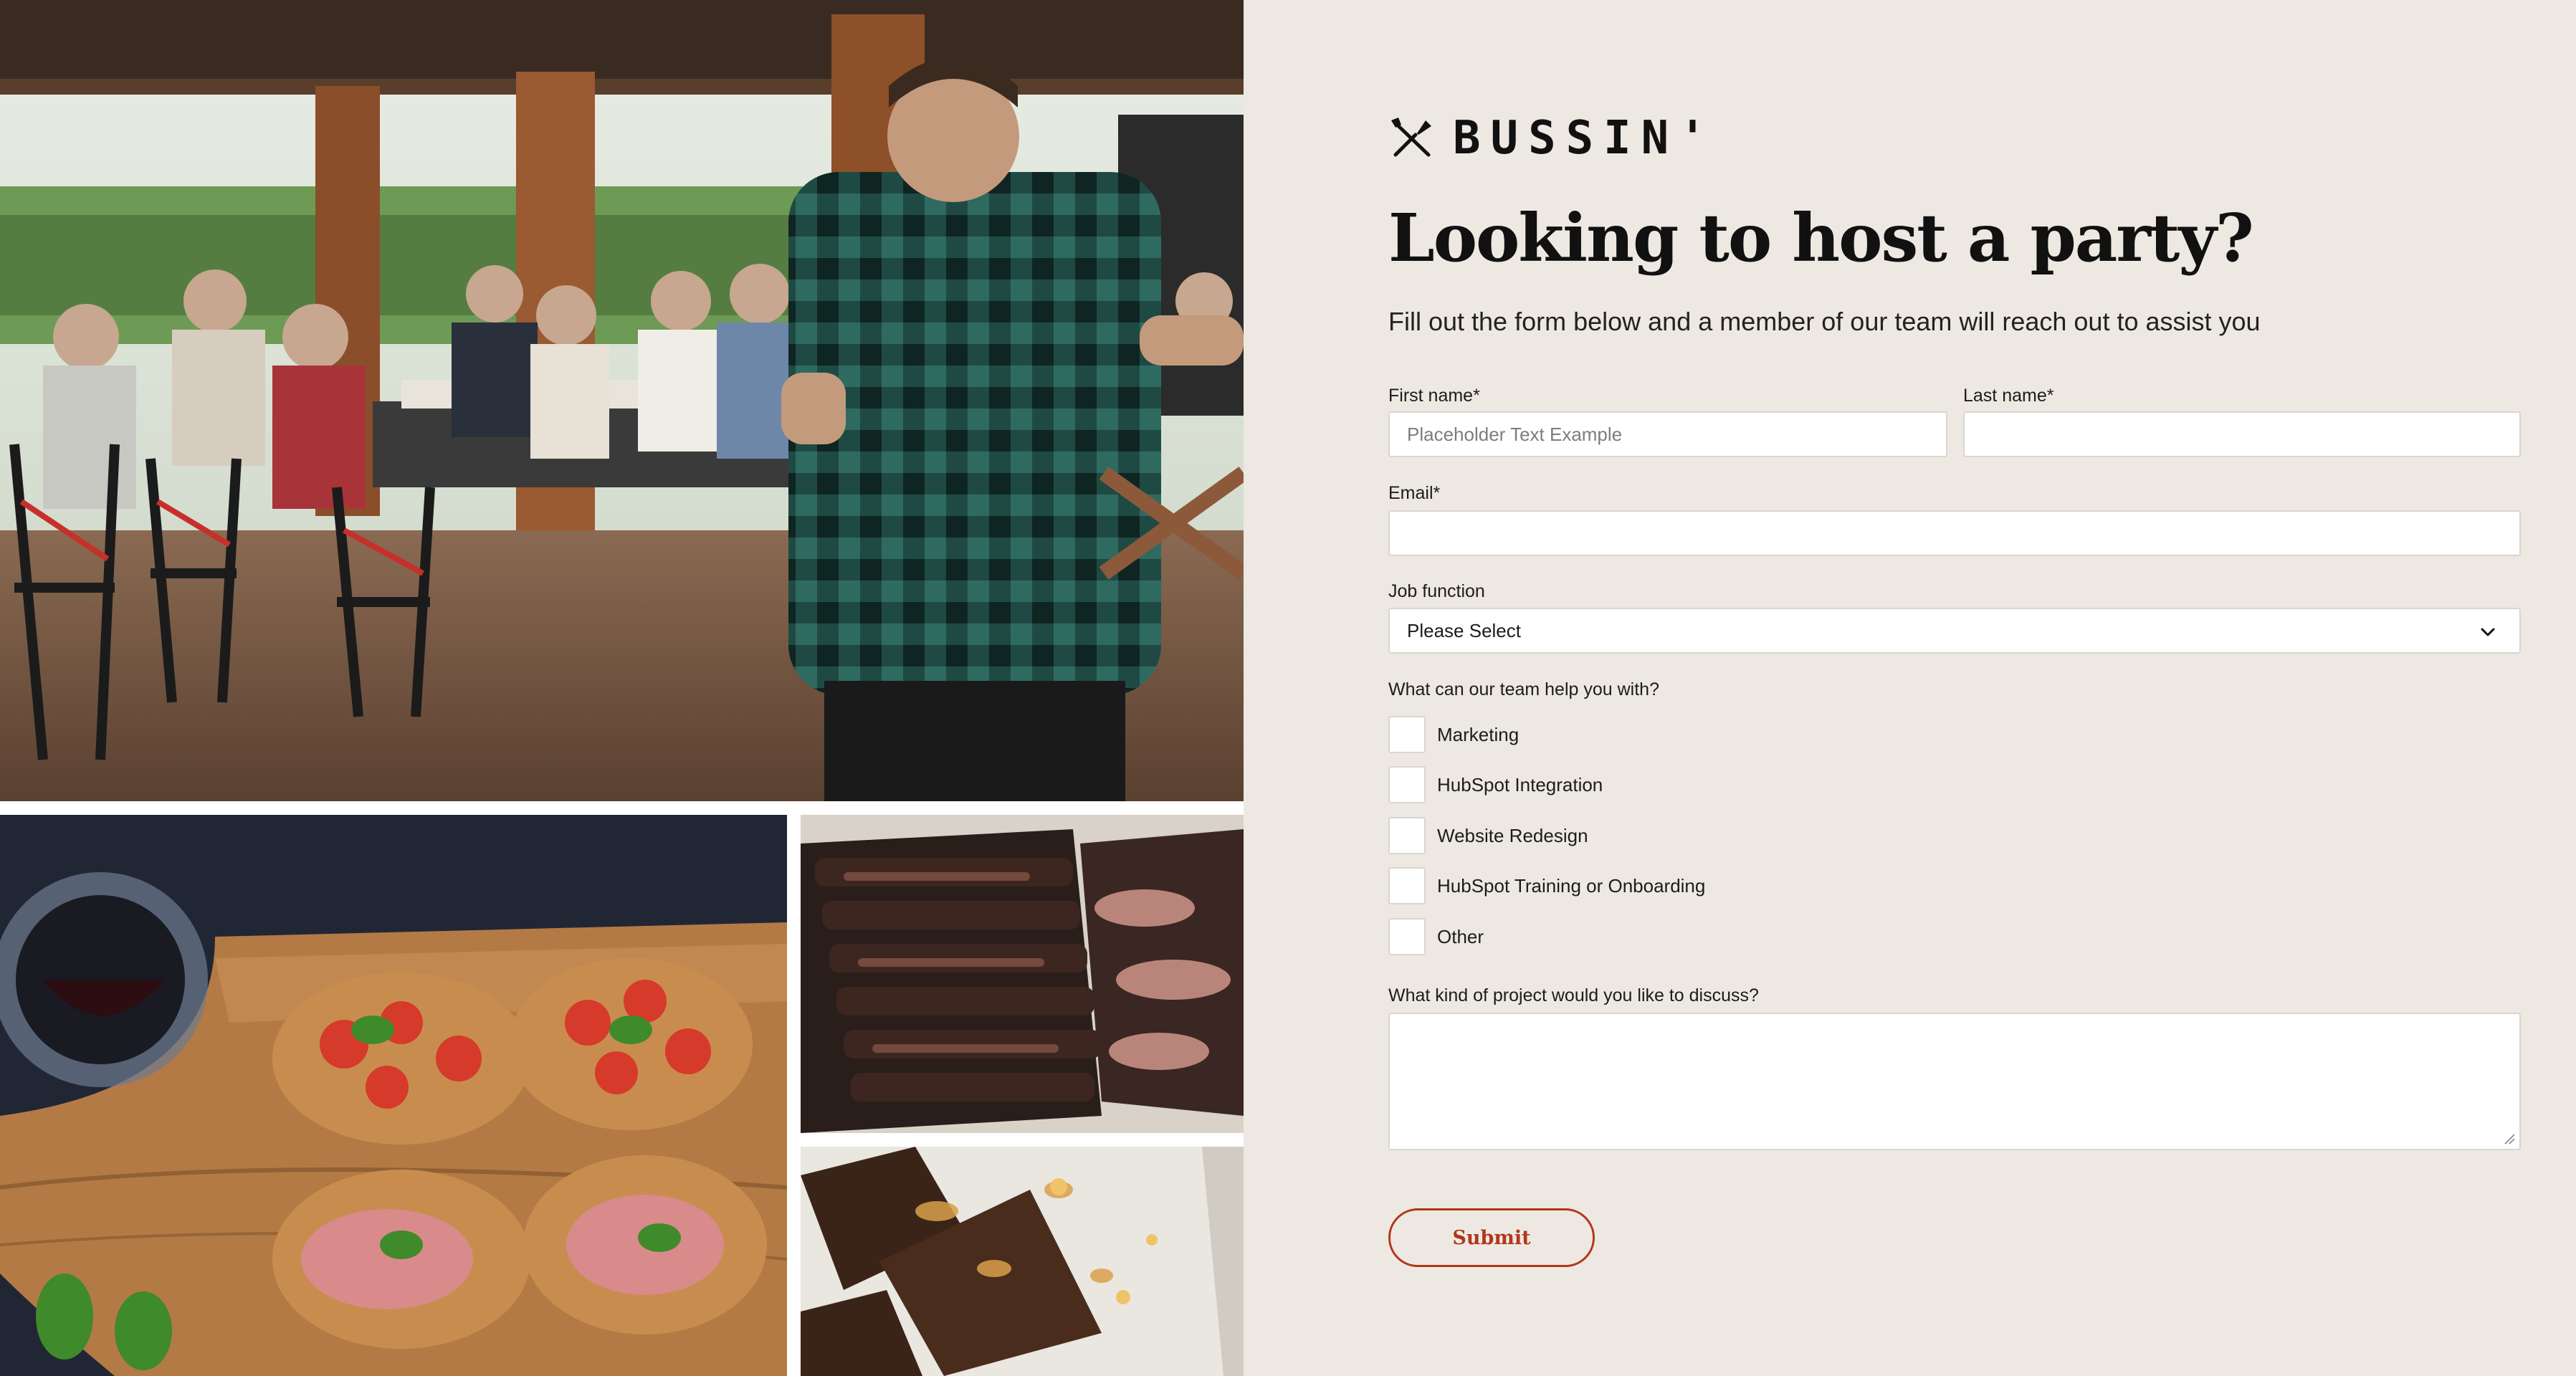  What do you see at coordinates (1571, 886) in the screenshot?
I see `checkbox-label: HubSpot Training or Onboarding` at bounding box center [1571, 886].